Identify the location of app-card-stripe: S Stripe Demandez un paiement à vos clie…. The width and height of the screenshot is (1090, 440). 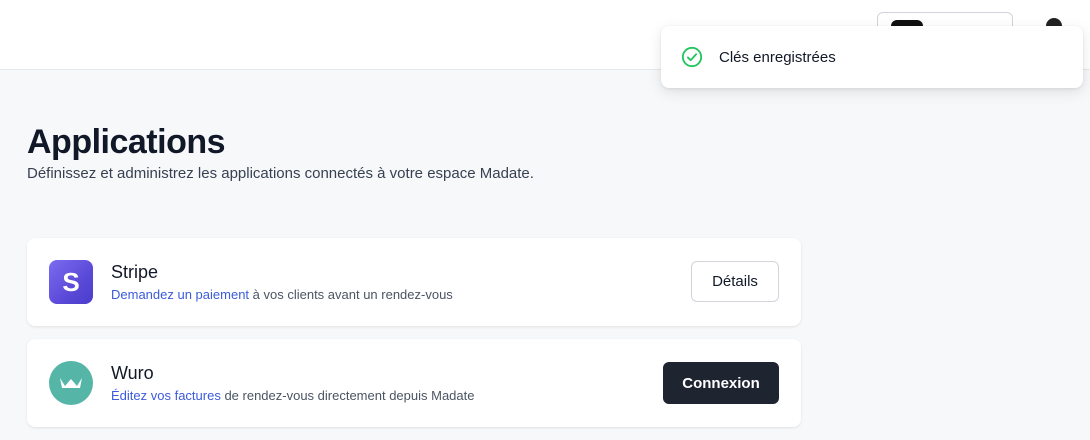
(414, 282).